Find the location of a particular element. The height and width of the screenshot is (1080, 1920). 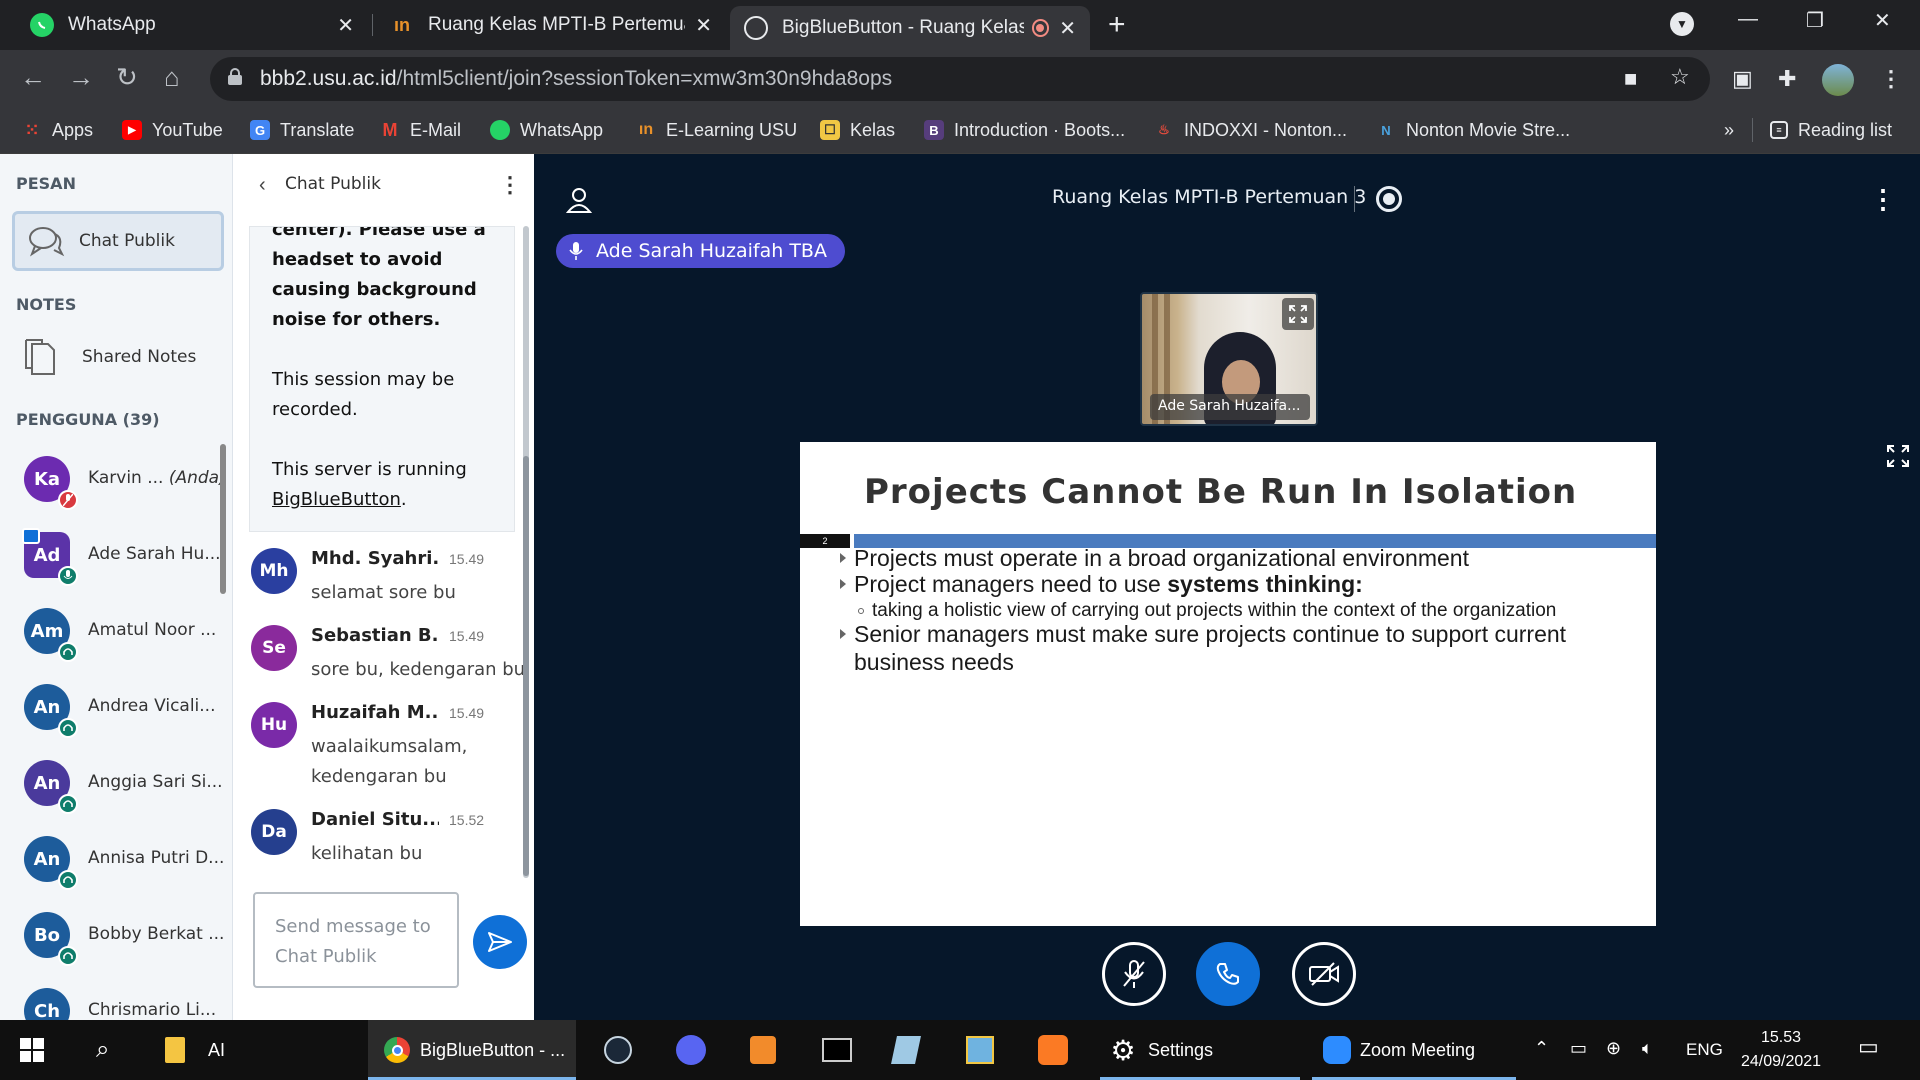

send-icon is located at coordinates (500, 942).